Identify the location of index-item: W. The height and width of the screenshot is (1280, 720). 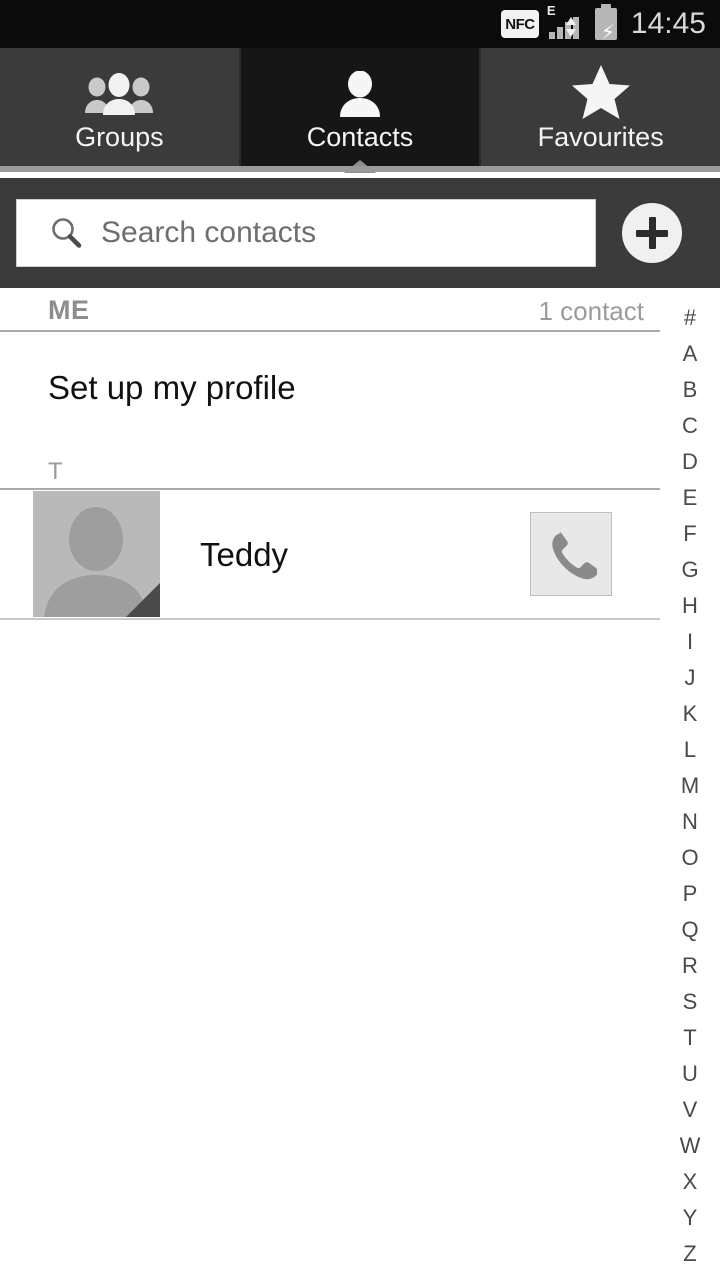
(690, 1146).